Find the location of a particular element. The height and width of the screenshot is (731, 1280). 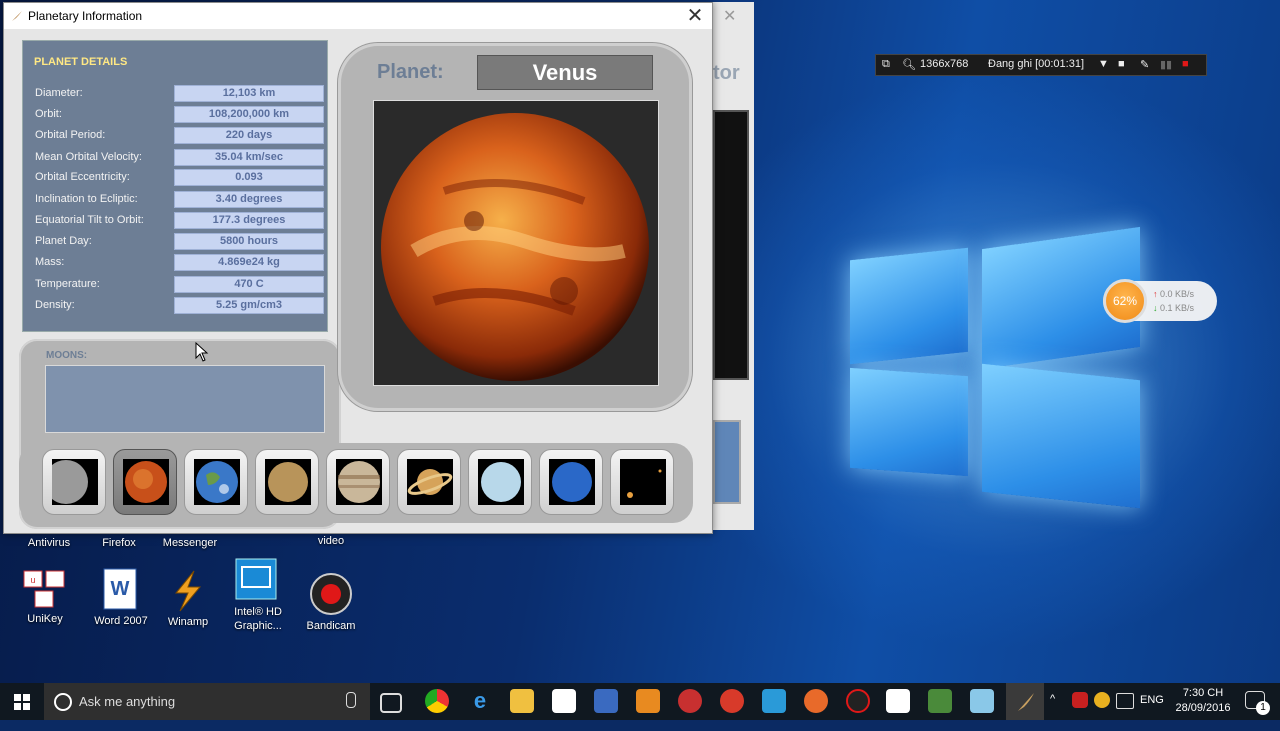

planet-thumb-neptune is located at coordinates (571, 482).